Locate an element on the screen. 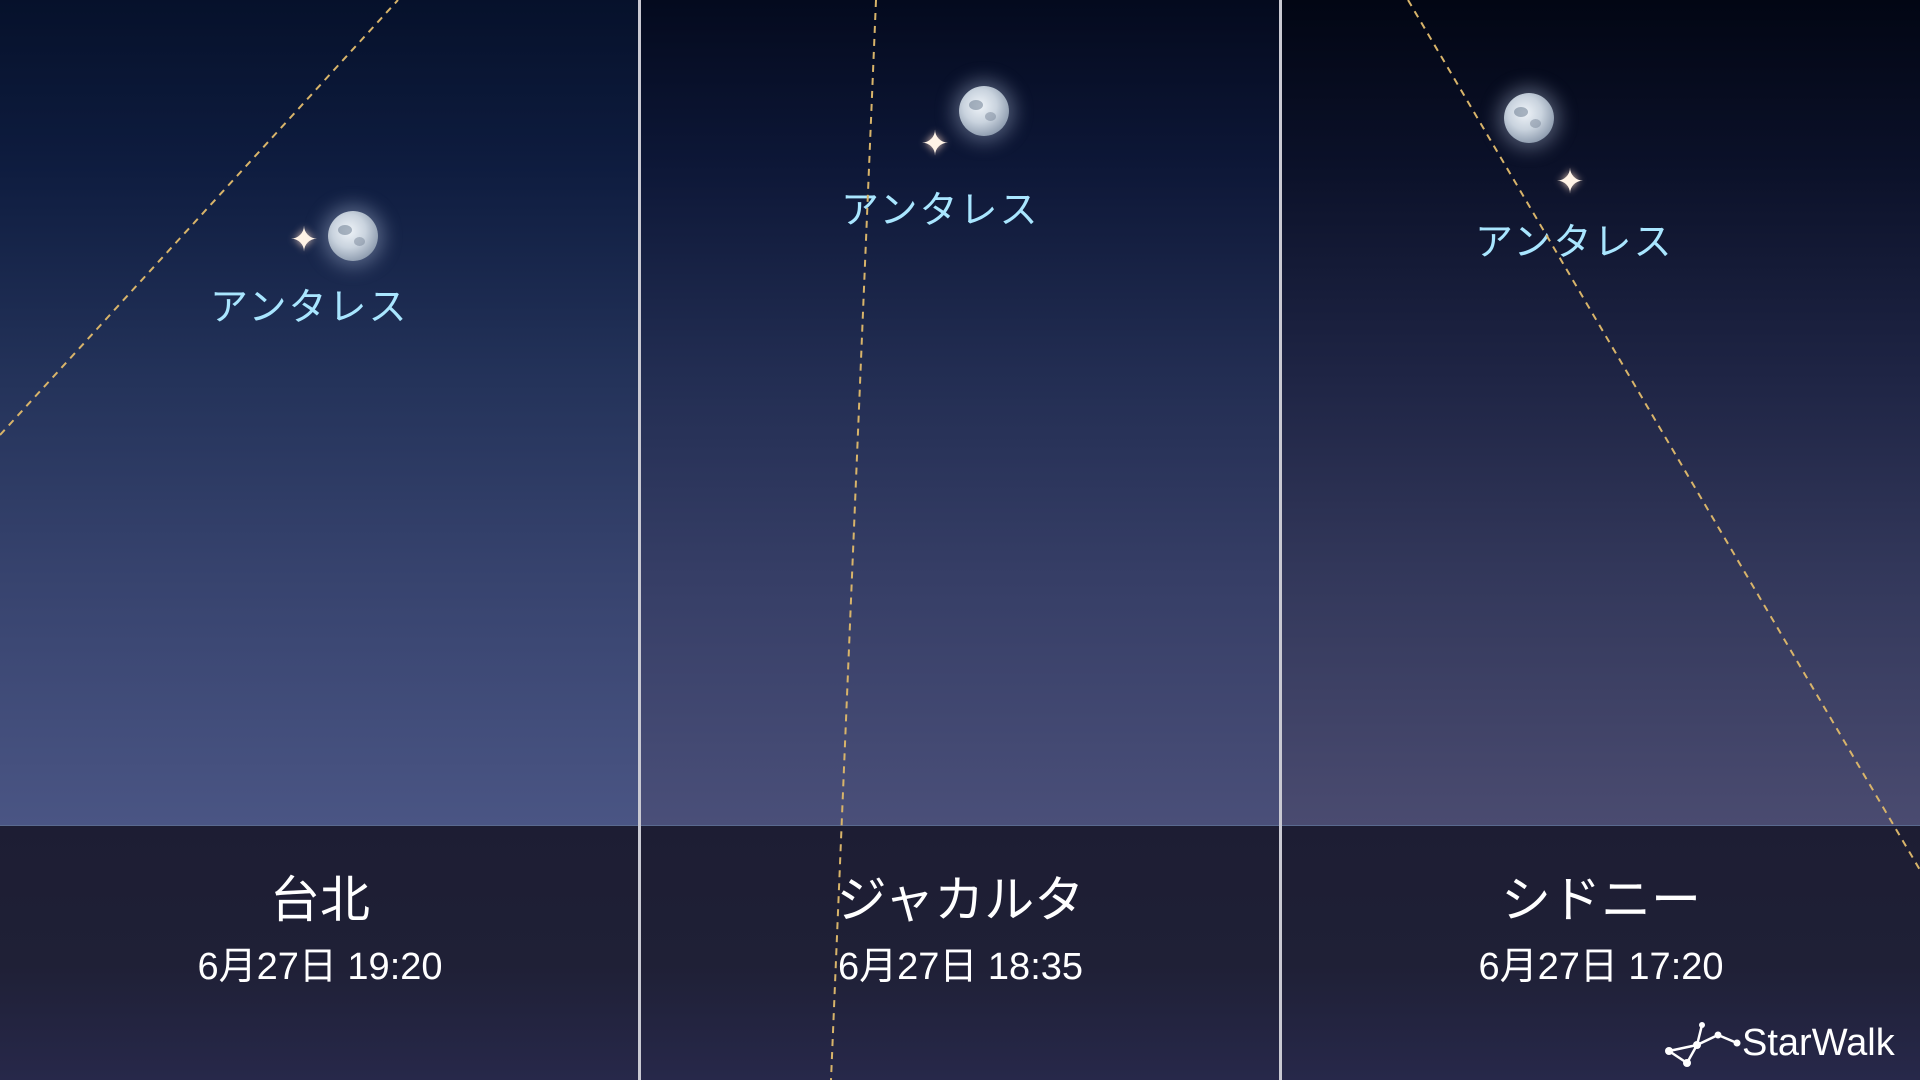 This screenshot has height=1080, width=1920. brand-name: StarWalk is located at coordinates (1818, 1043).